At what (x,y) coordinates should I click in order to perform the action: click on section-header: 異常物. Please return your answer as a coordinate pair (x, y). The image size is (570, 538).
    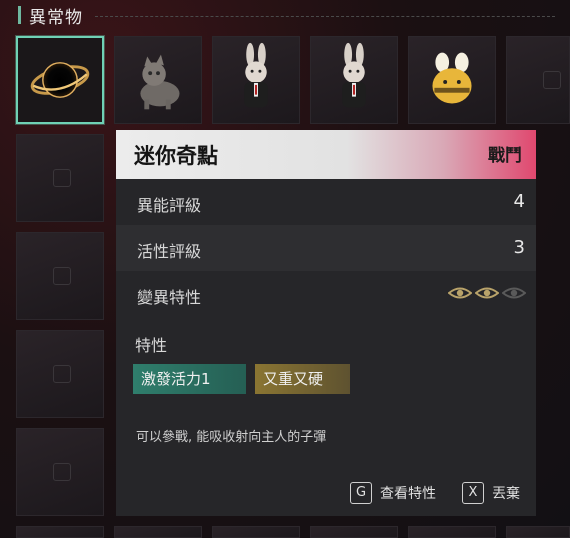
    Looking at the image, I should click on (50, 15).